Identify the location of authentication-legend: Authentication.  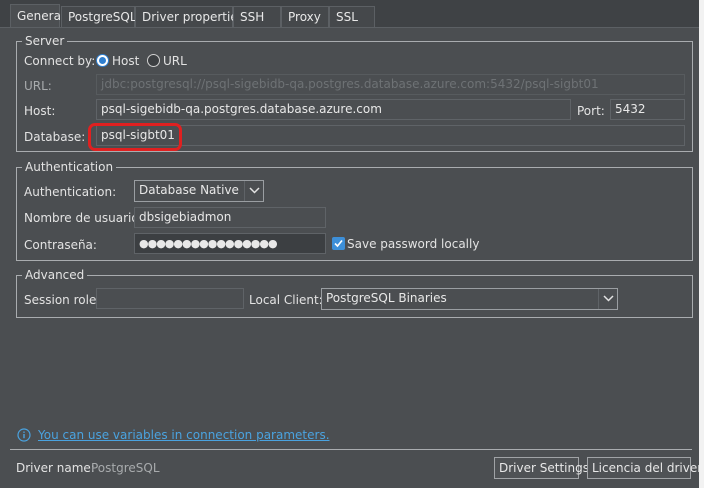
(69, 167).